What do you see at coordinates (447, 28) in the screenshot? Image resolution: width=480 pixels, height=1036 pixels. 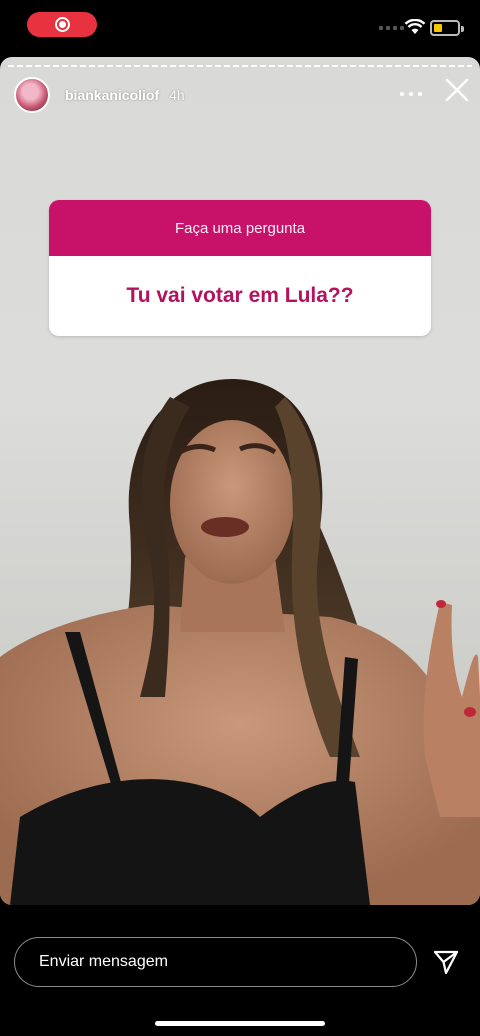 I see `battery-icon` at bounding box center [447, 28].